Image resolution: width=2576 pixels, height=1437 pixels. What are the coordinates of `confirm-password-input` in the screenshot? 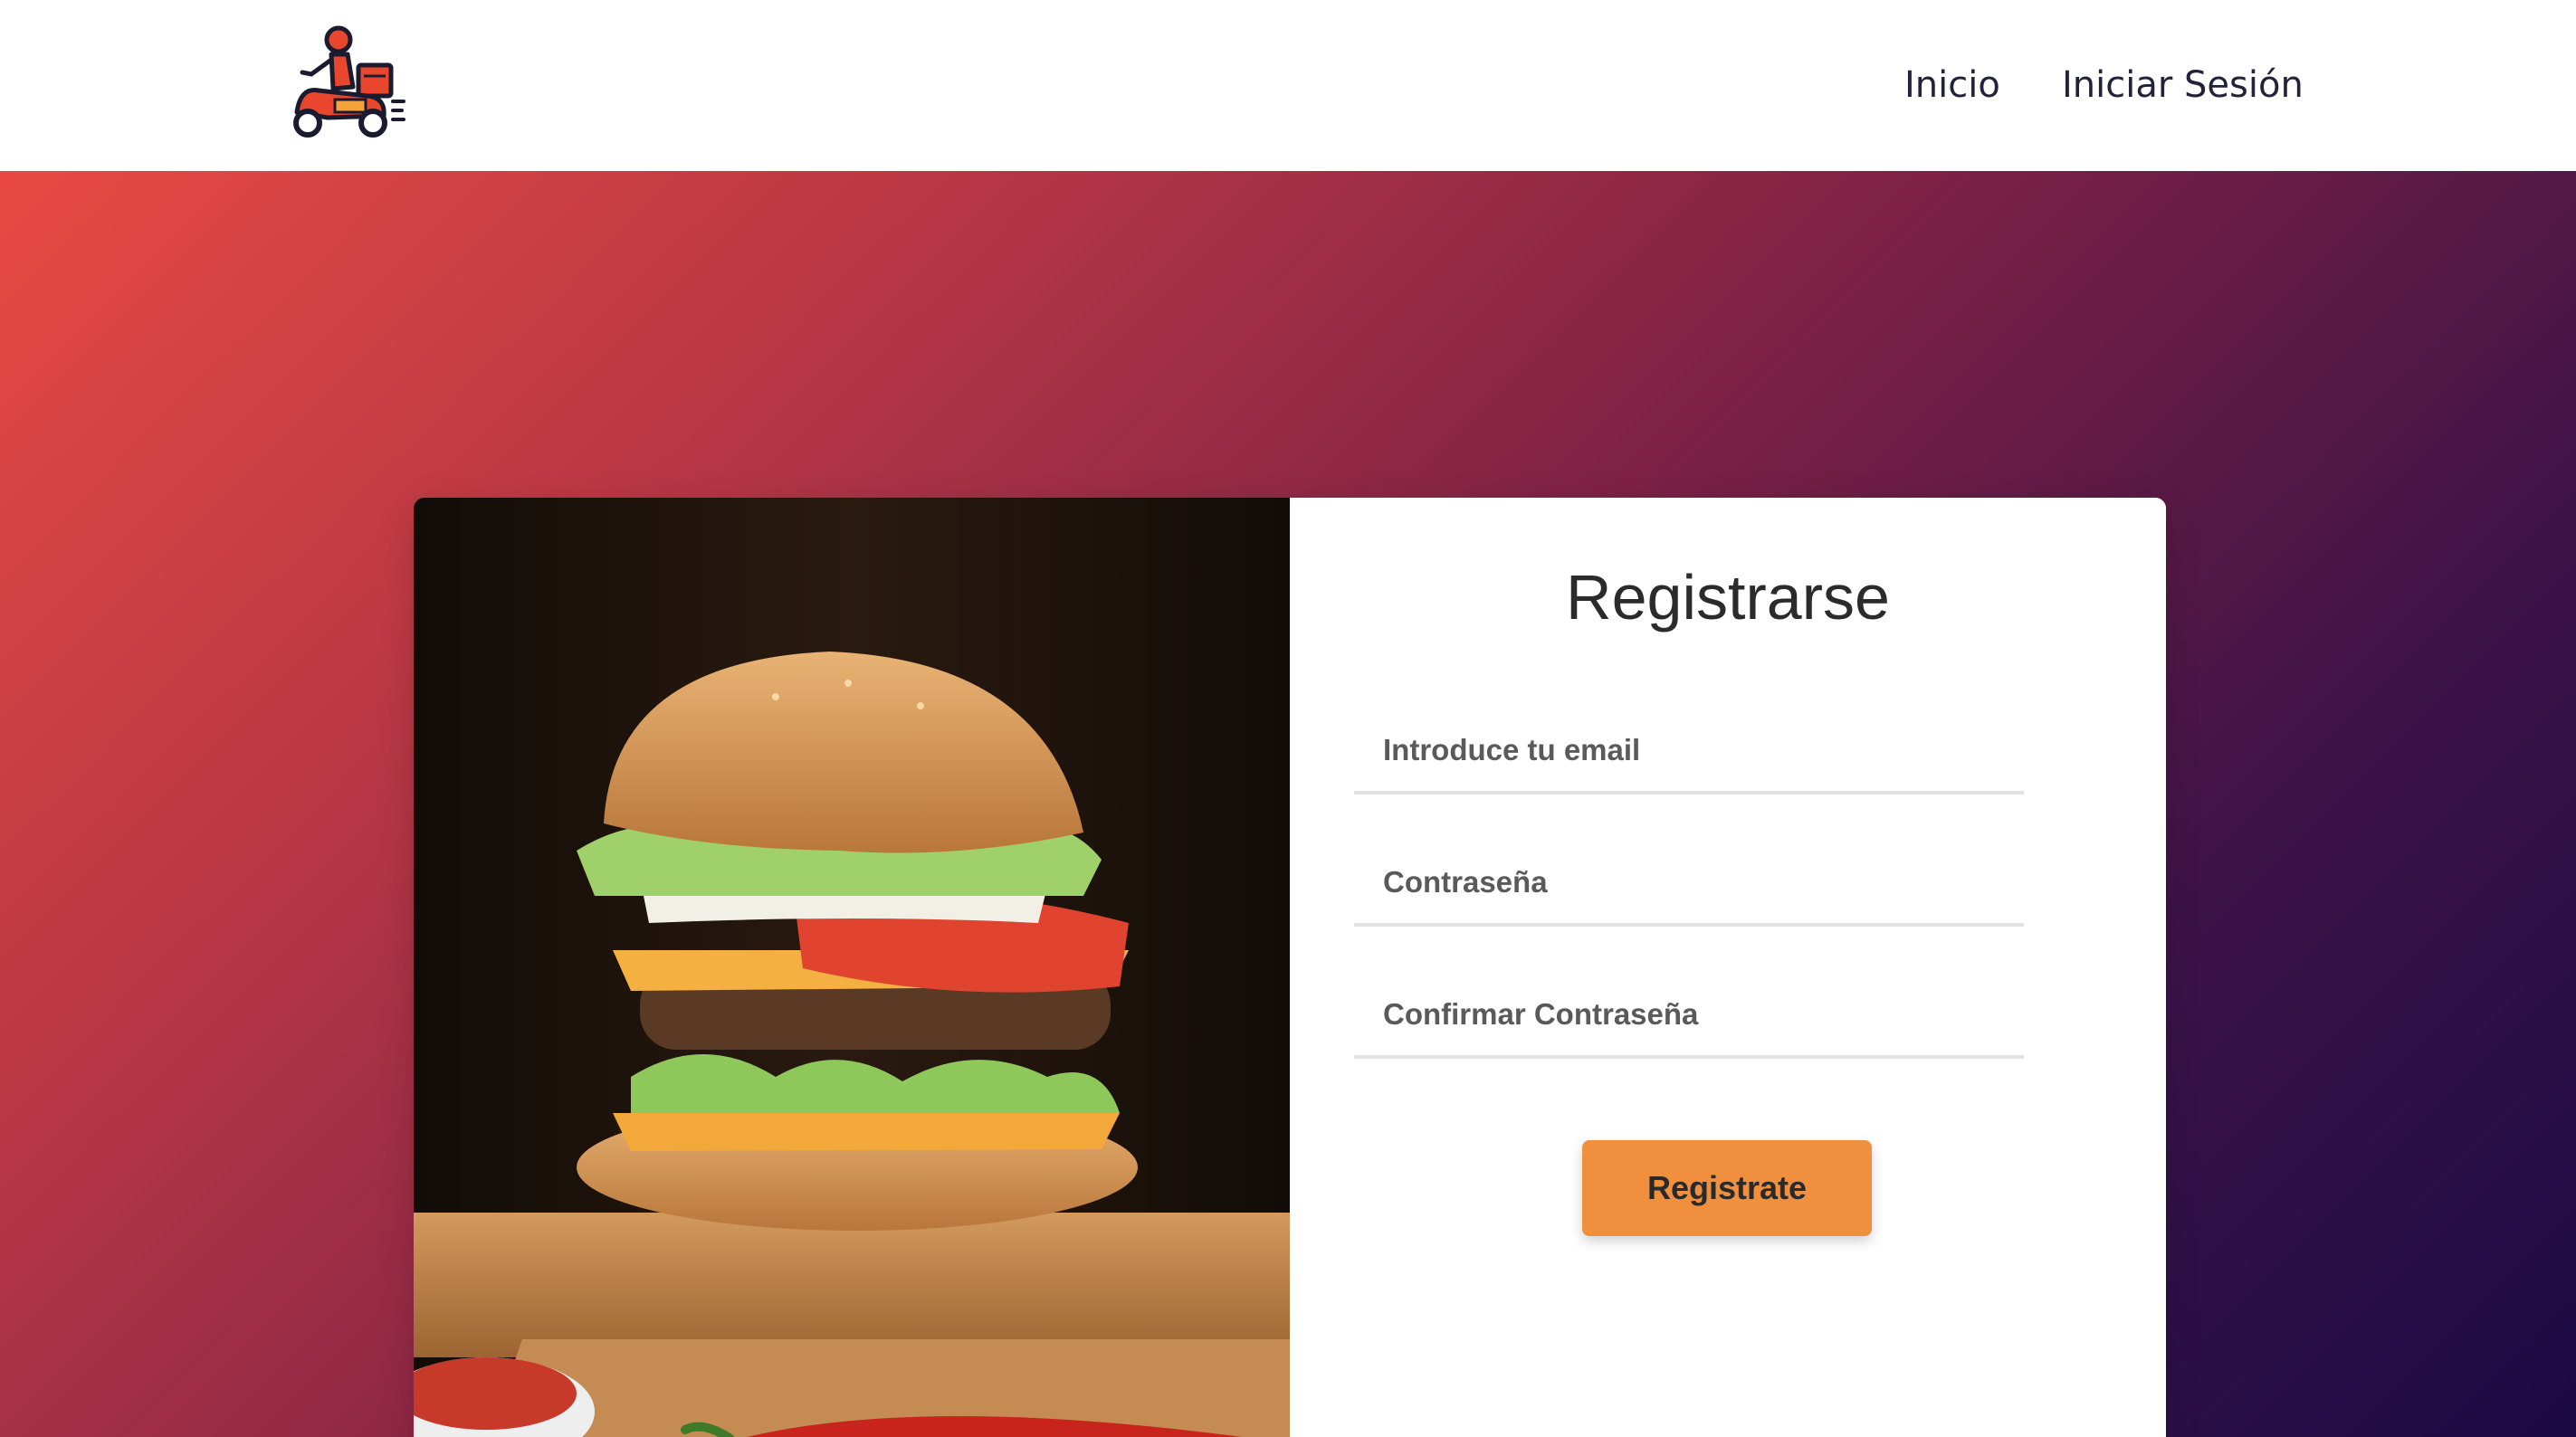 It's located at (1689, 1016).